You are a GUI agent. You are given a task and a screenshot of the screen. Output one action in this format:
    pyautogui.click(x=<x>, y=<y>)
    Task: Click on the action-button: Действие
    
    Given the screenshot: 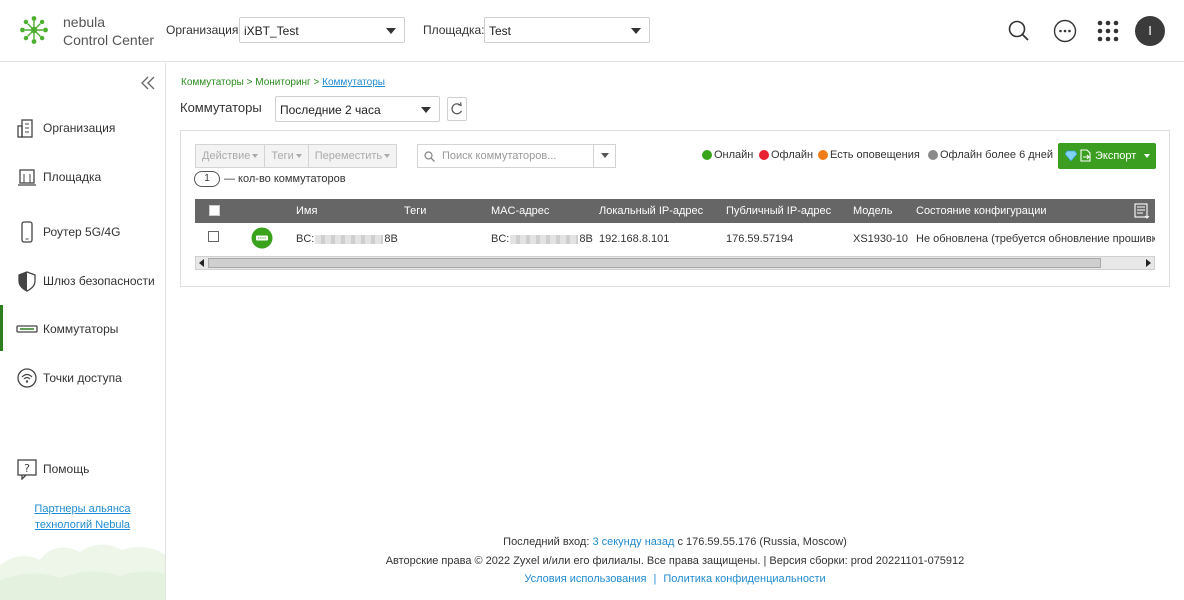 What is the action you would take?
    pyautogui.click(x=230, y=156)
    